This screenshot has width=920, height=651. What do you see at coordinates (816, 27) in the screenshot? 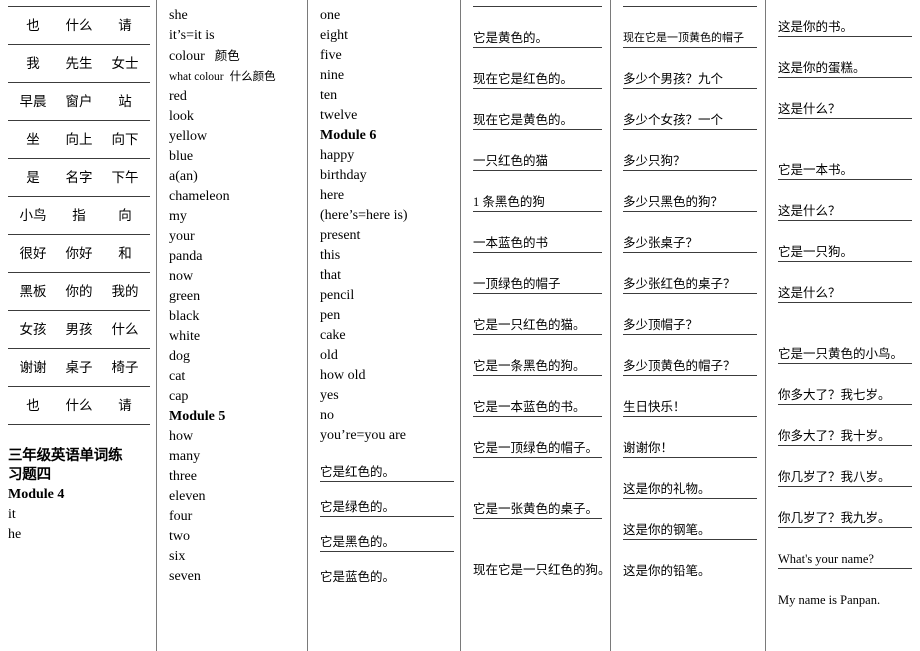
I see `translation-prompt: 这是你的书。` at bounding box center [816, 27].